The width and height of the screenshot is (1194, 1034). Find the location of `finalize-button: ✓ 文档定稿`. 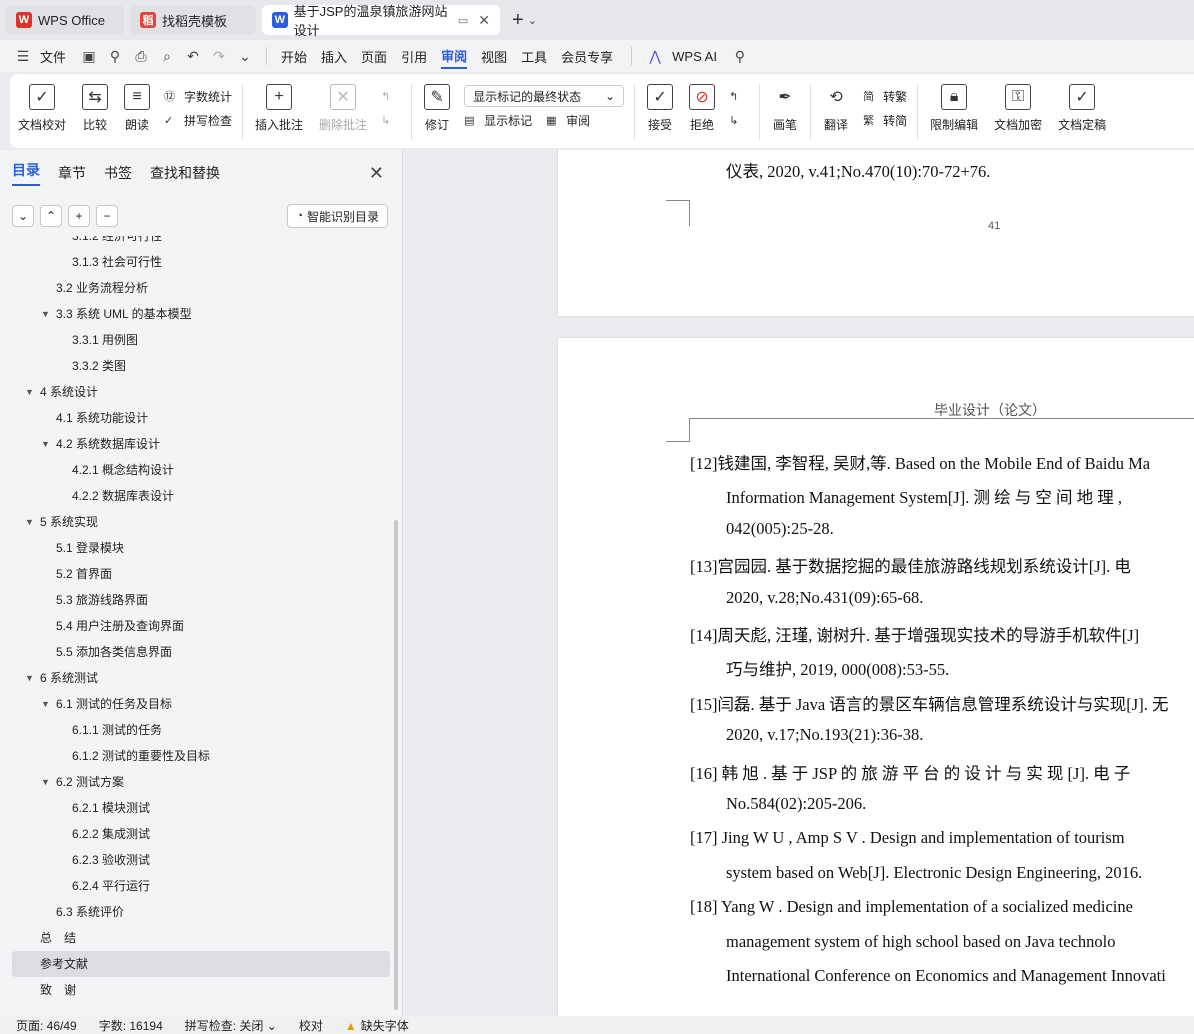

finalize-button: ✓ 文档定稿 is located at coordinates (1082, 108).